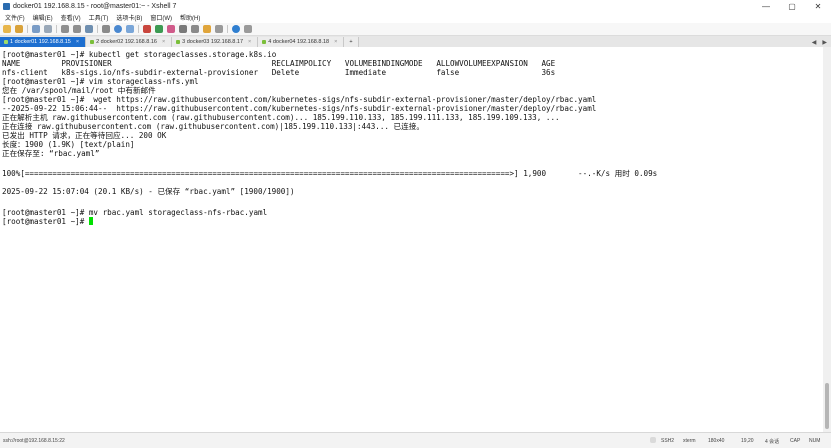 The height and width of the screenshot is (448, 831). I want to click on toolbar, so click(415, 29).